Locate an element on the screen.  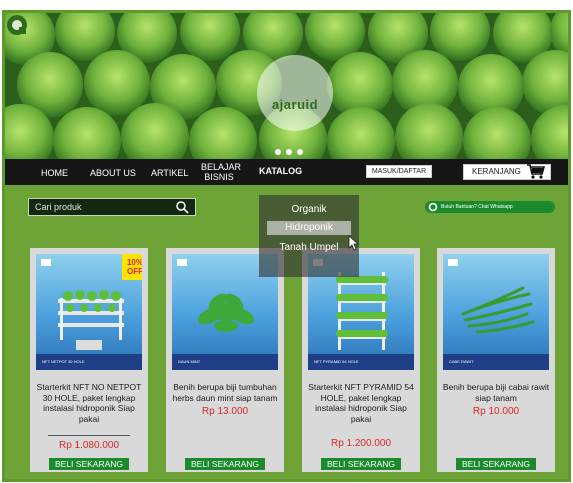
dropdown-item-hidroponik: Hidroponik is located at coordinates (309, 228).